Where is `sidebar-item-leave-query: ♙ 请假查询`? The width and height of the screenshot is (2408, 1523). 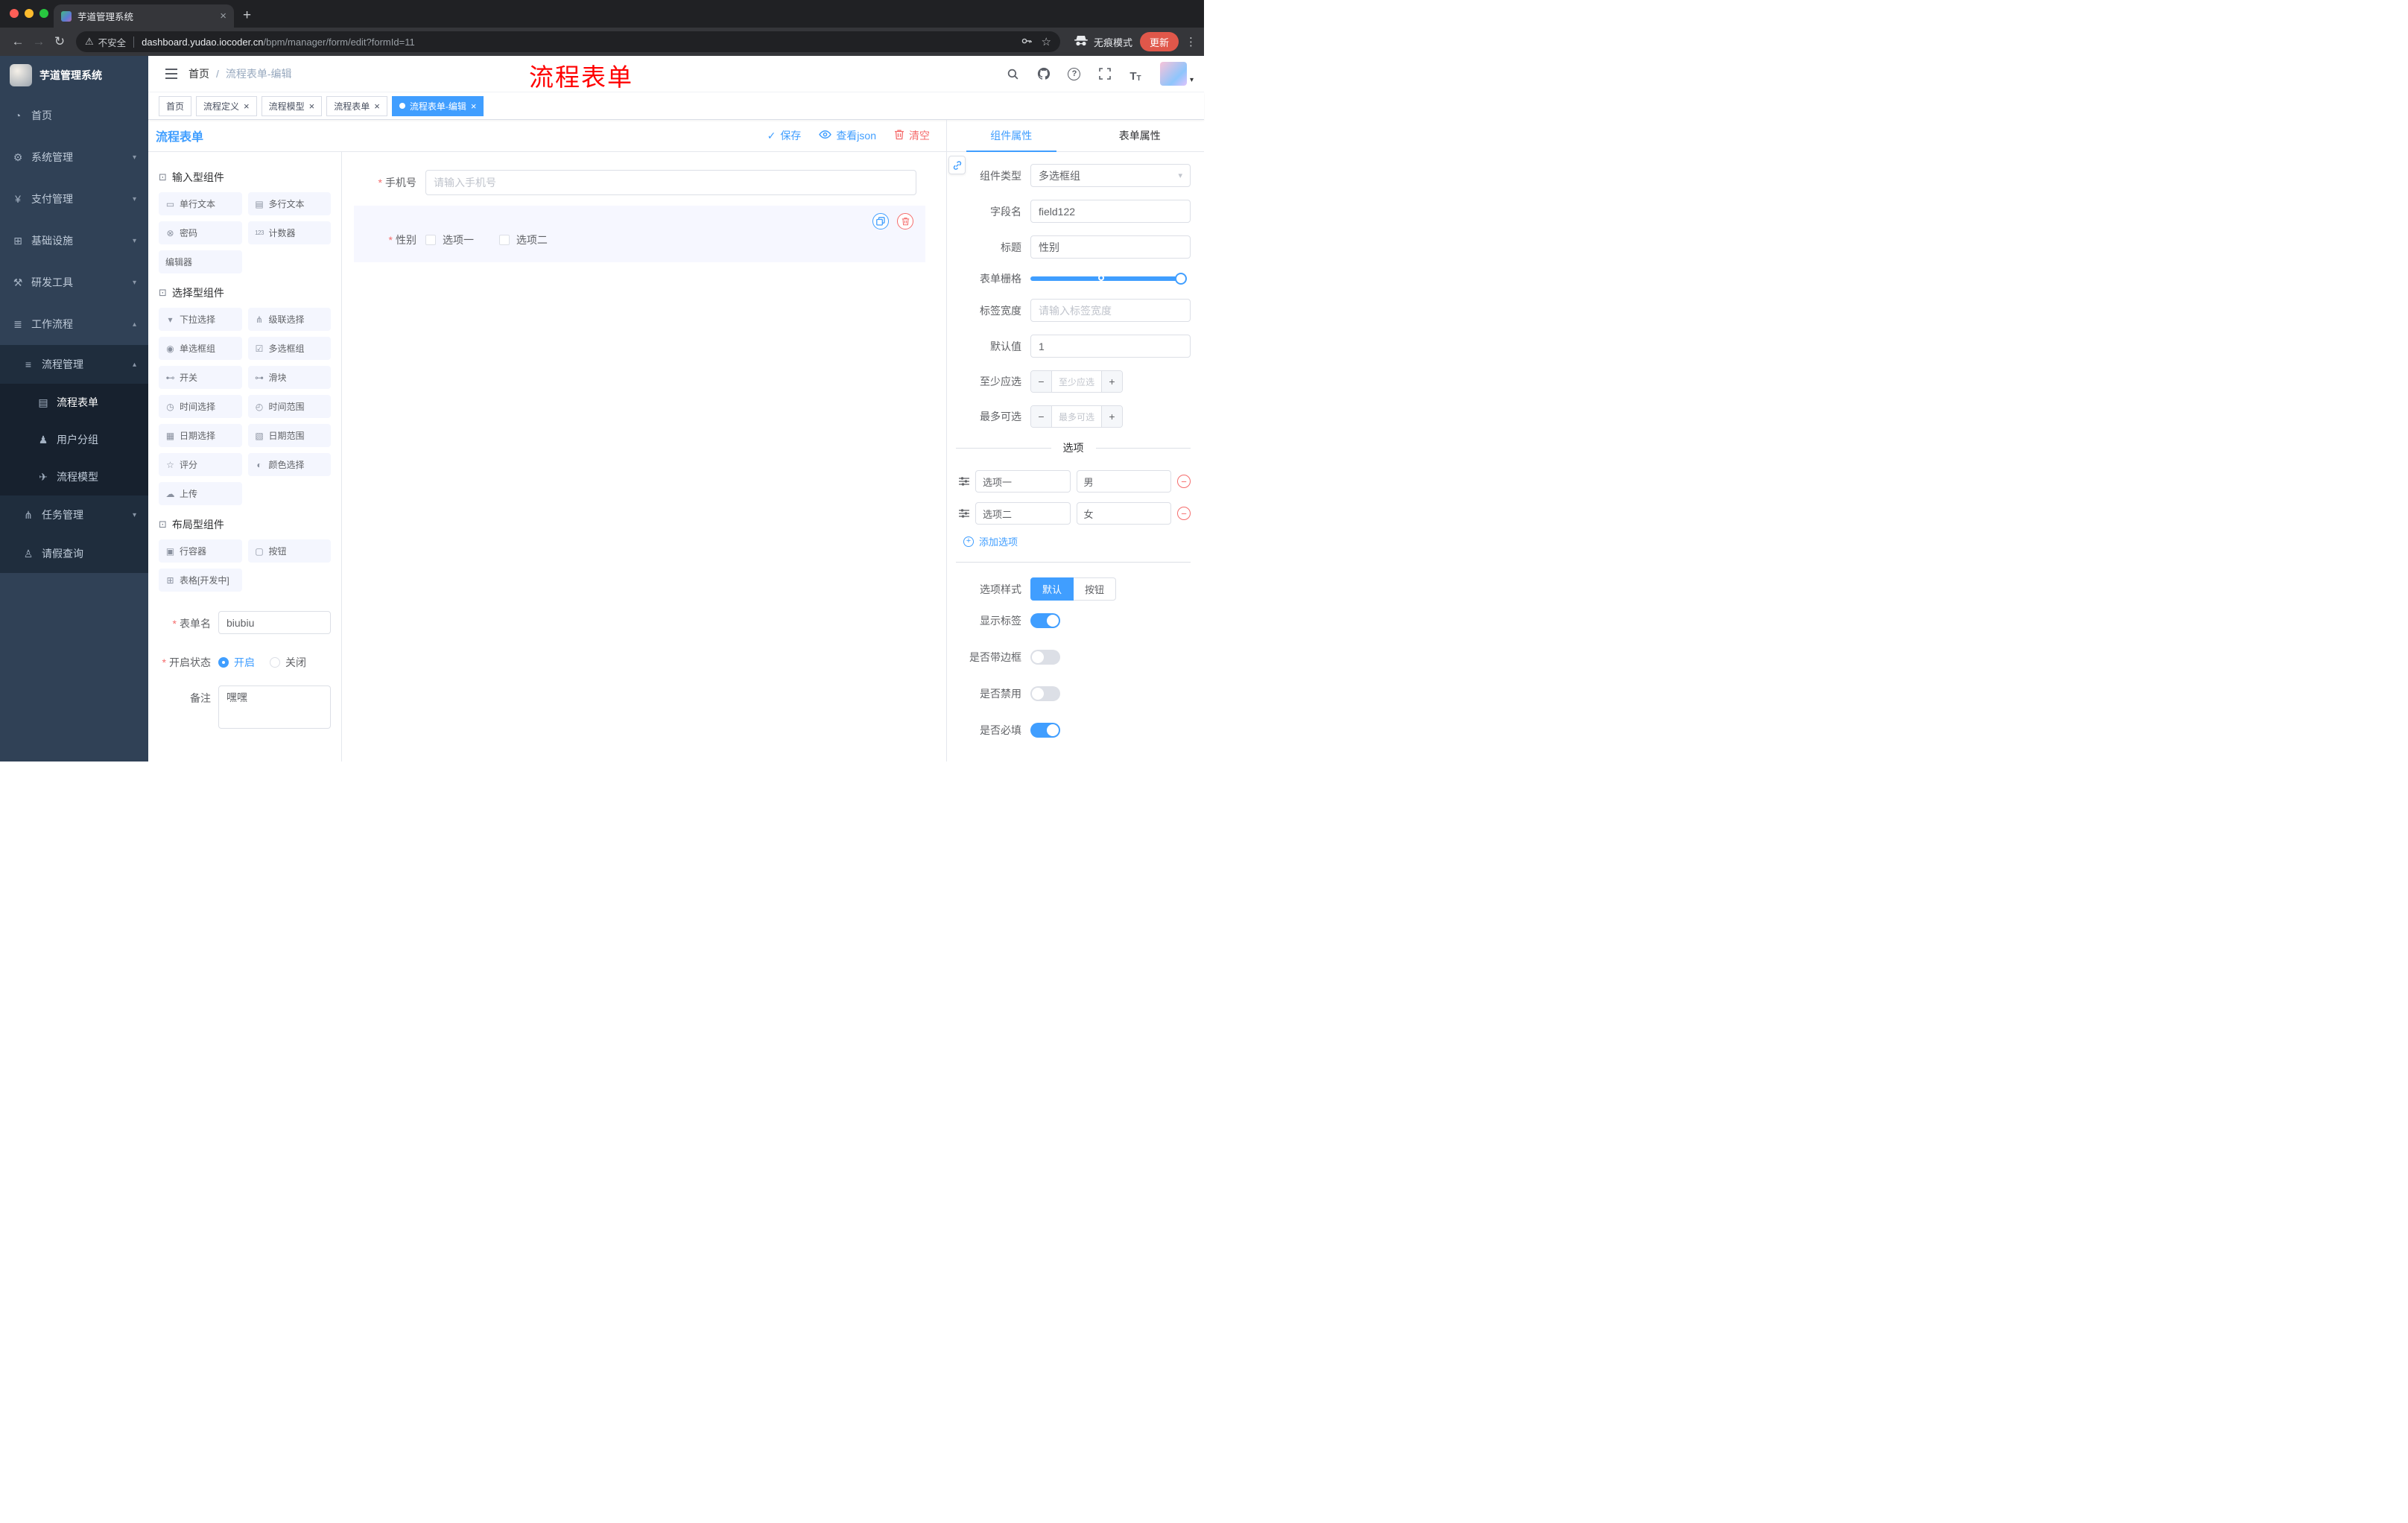
sidebar-item-leave-query: ♙ 请假查询 is located at coordinates (74, 553).